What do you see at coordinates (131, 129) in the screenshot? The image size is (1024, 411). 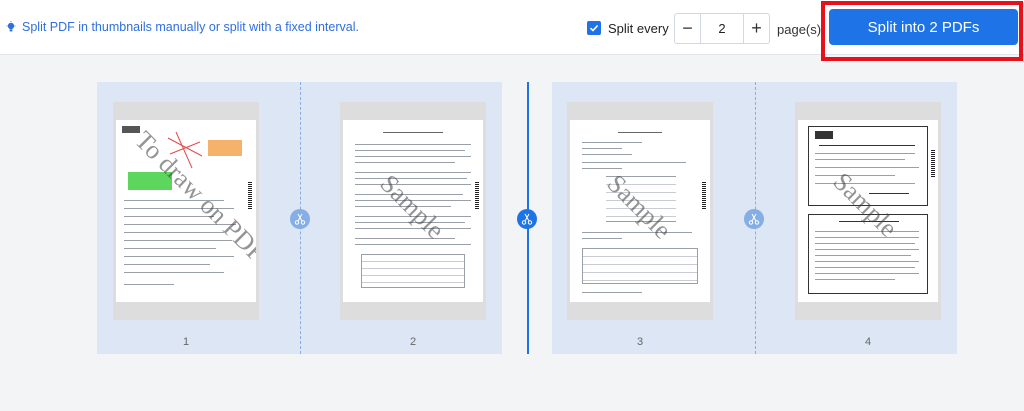 I see `header-block` at bounding box center [131, 129].